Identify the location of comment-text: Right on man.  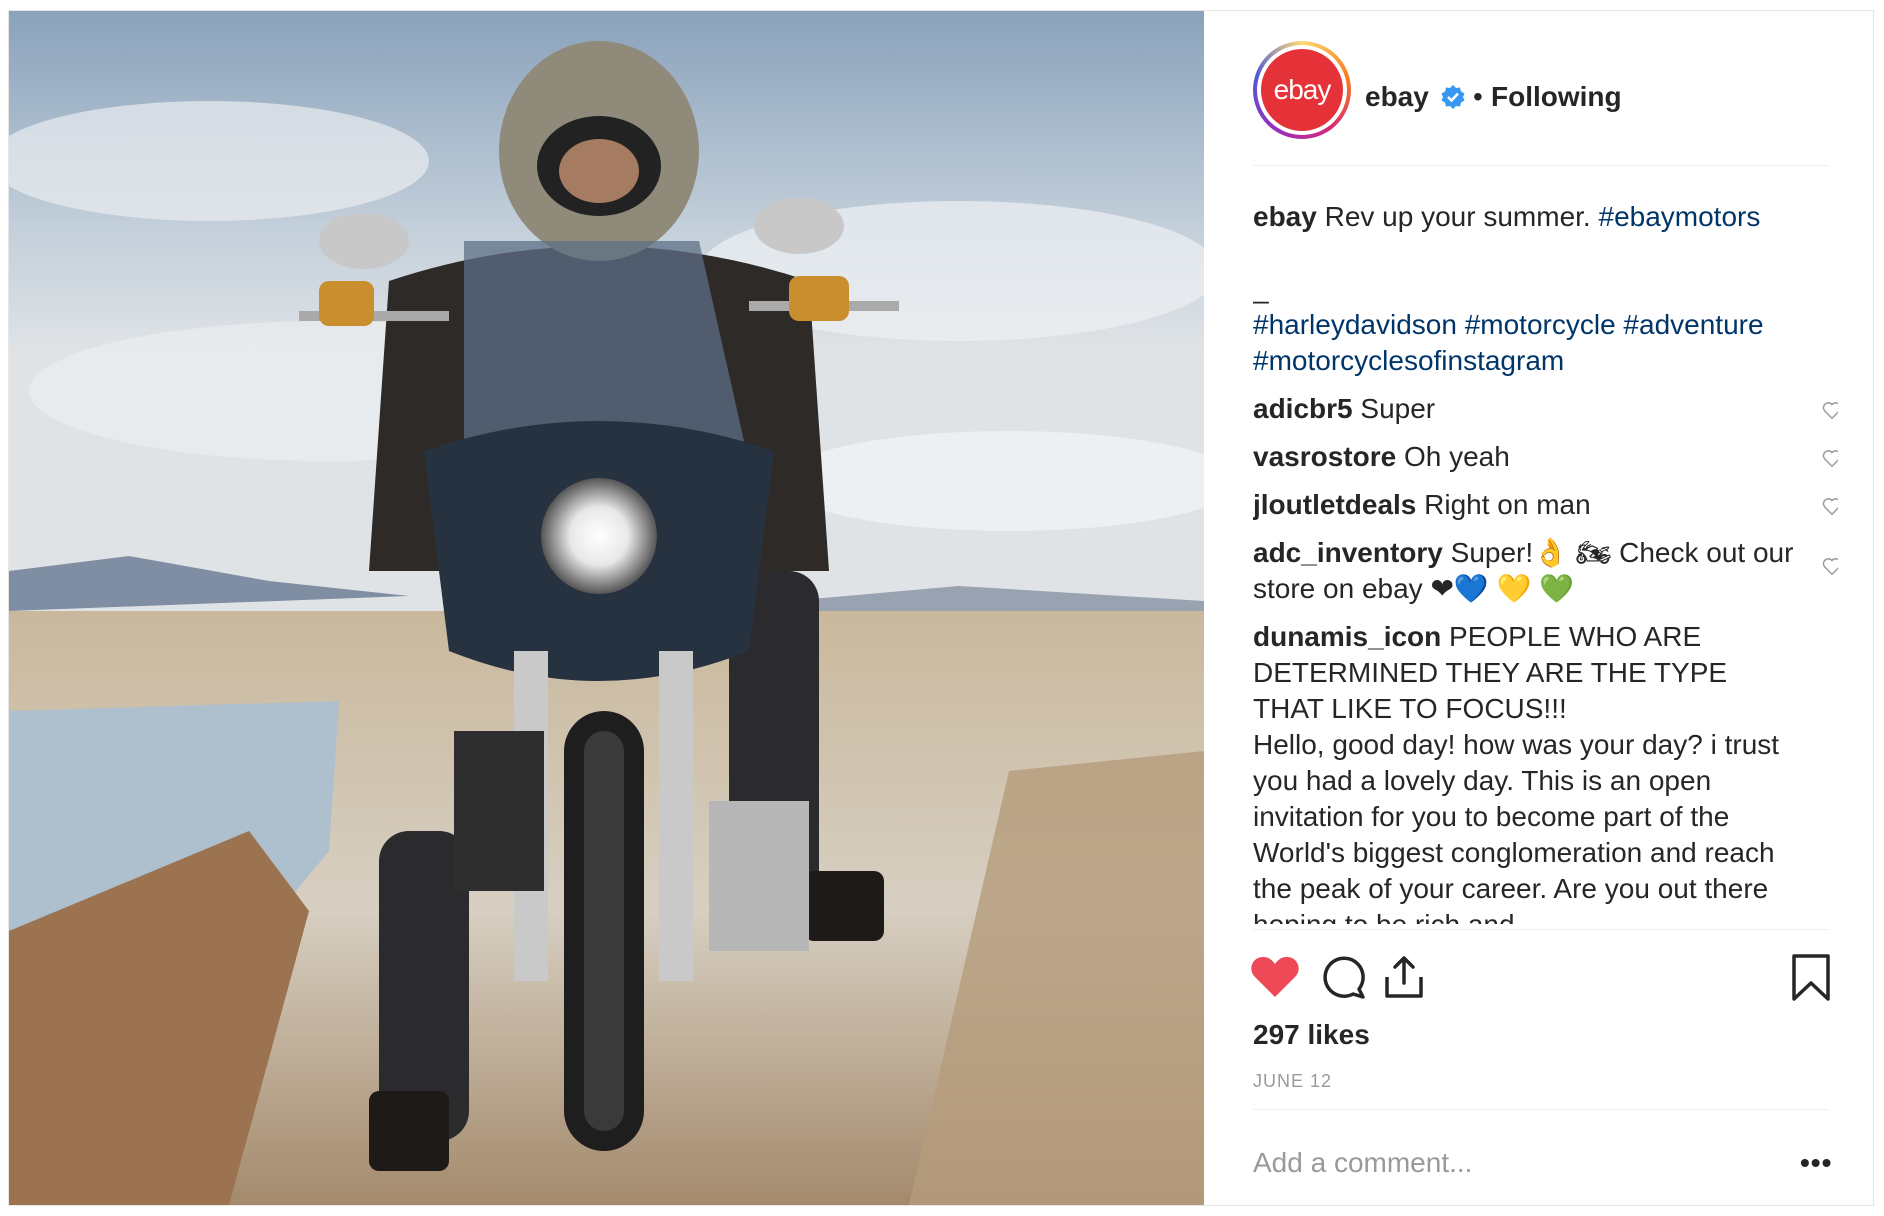
(1507, 504).